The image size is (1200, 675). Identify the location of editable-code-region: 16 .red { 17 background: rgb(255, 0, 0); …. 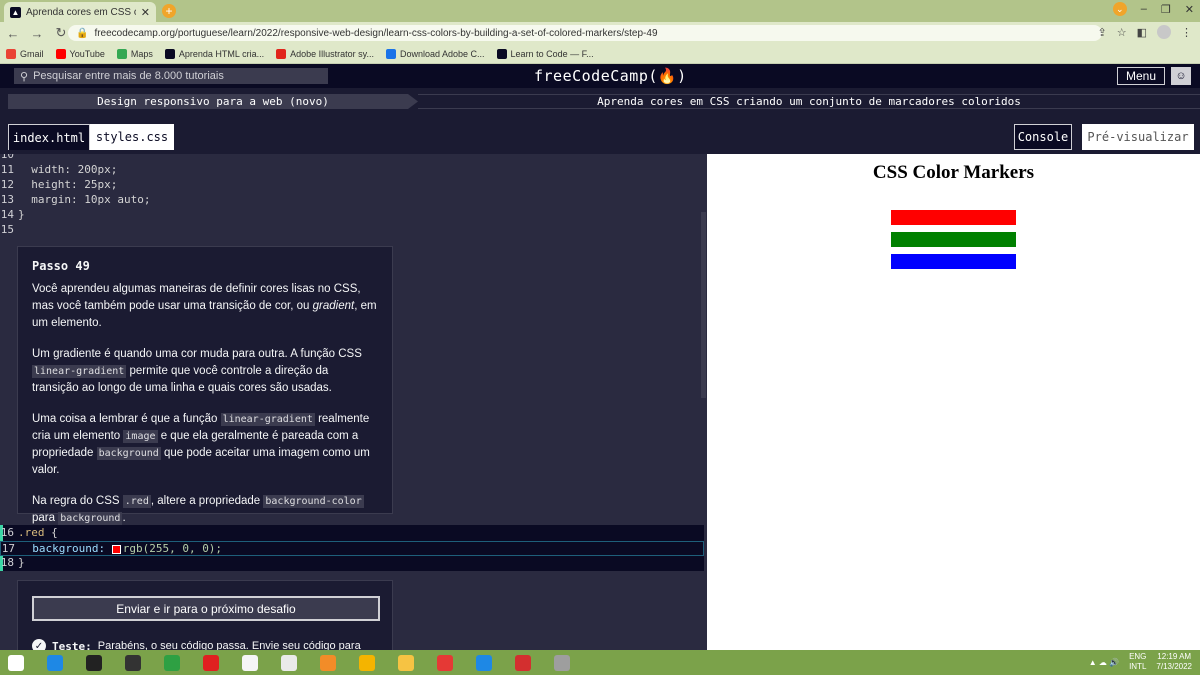
(352, 548).